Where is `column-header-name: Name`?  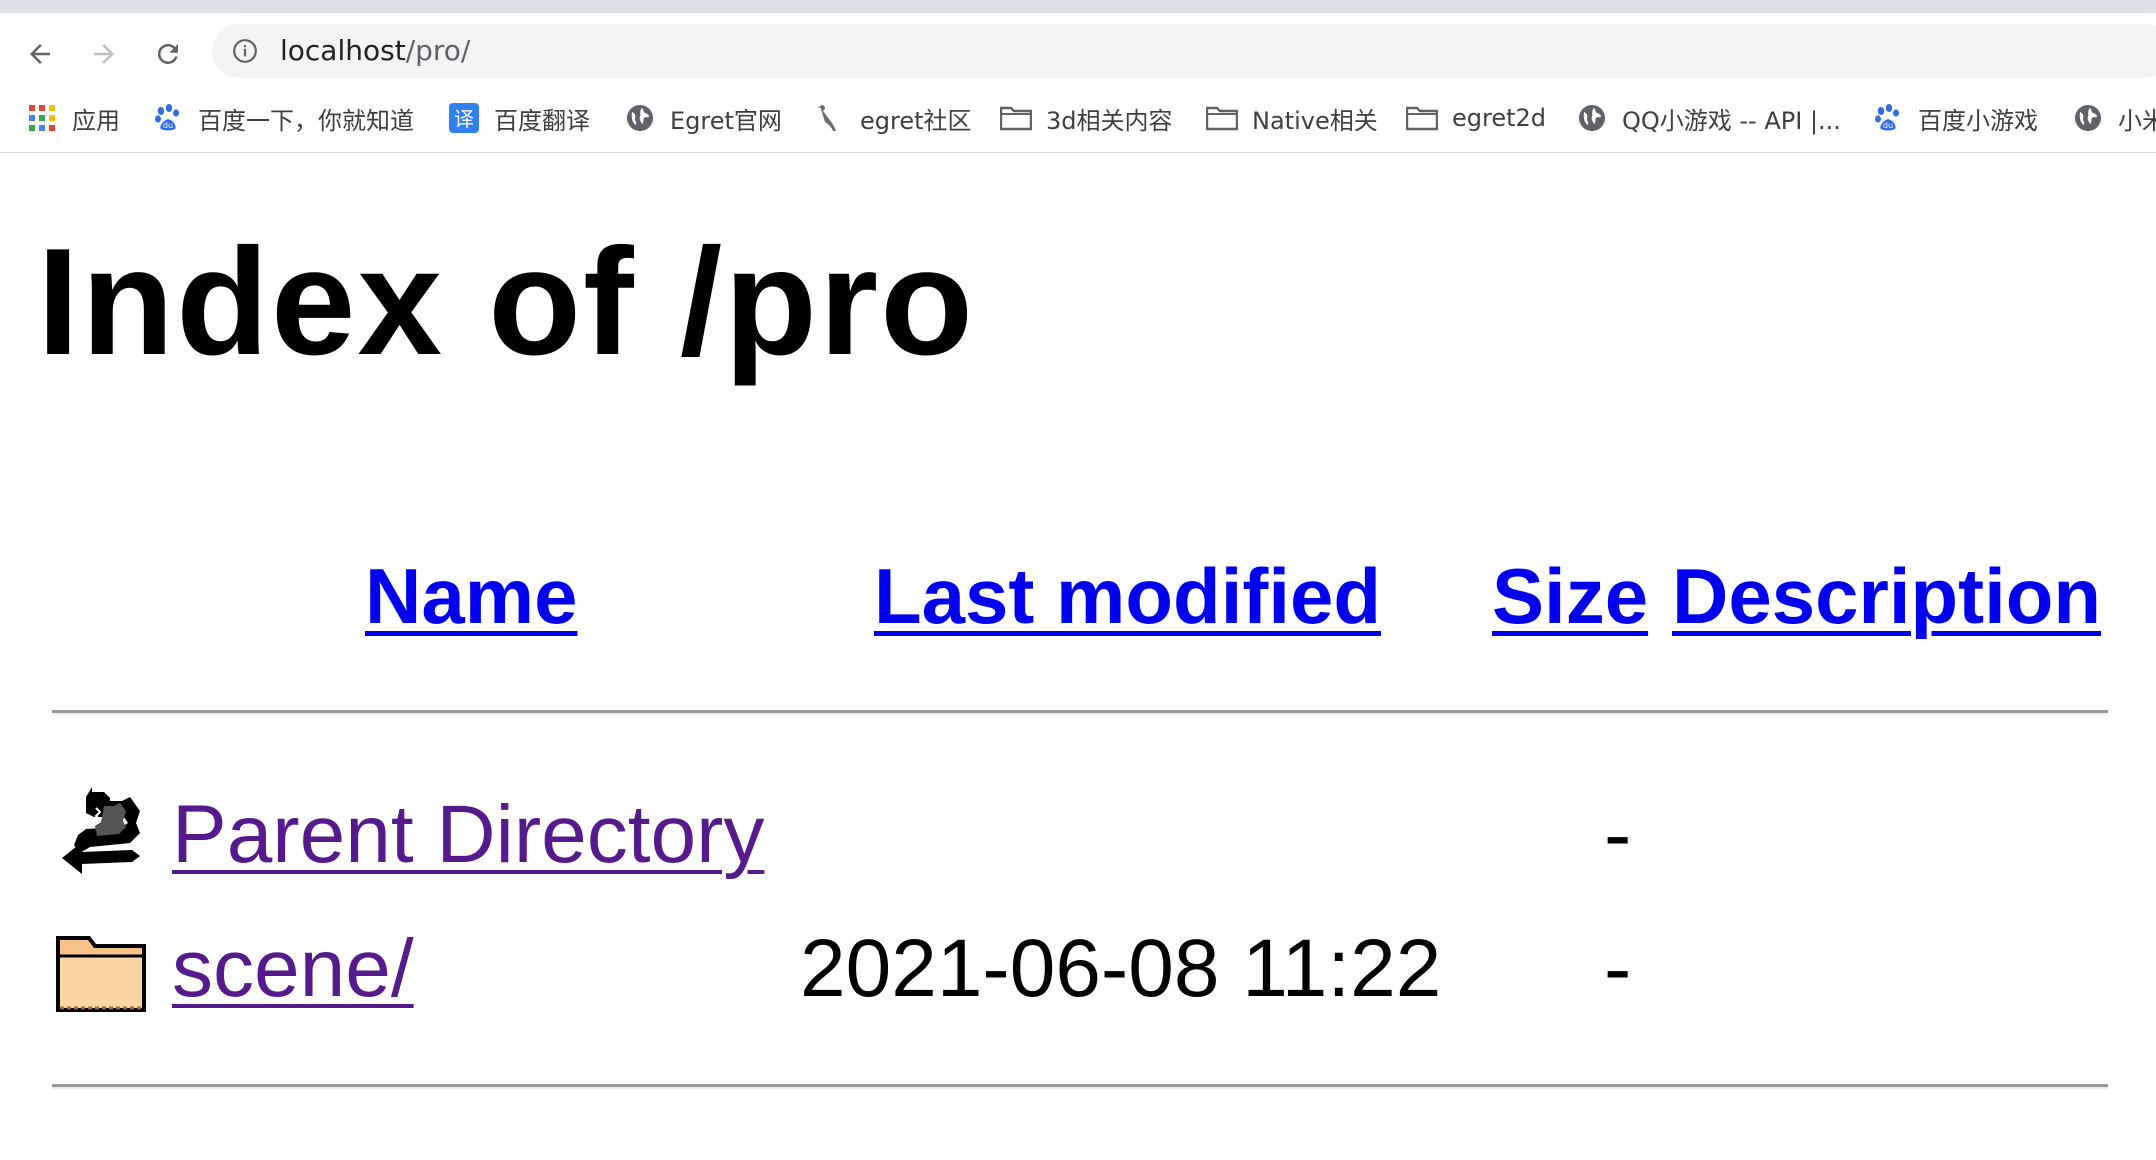 column-header-name: Name is located at coordinates (471, 596).